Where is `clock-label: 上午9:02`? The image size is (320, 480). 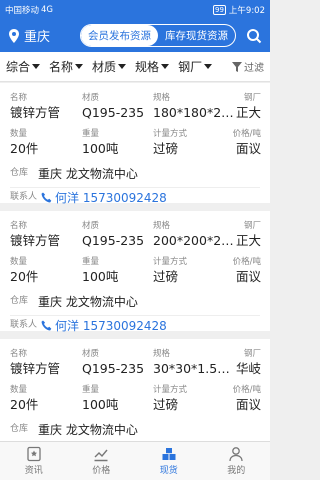
clock-label: 上午9:02 is located at coordinates (246, 10).